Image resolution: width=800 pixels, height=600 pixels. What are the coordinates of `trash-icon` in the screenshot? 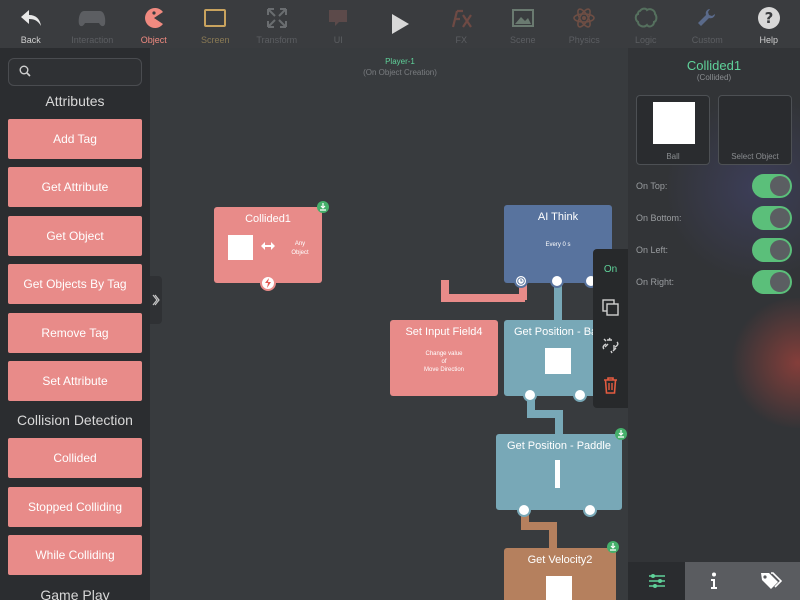 It's located at (610, 385).